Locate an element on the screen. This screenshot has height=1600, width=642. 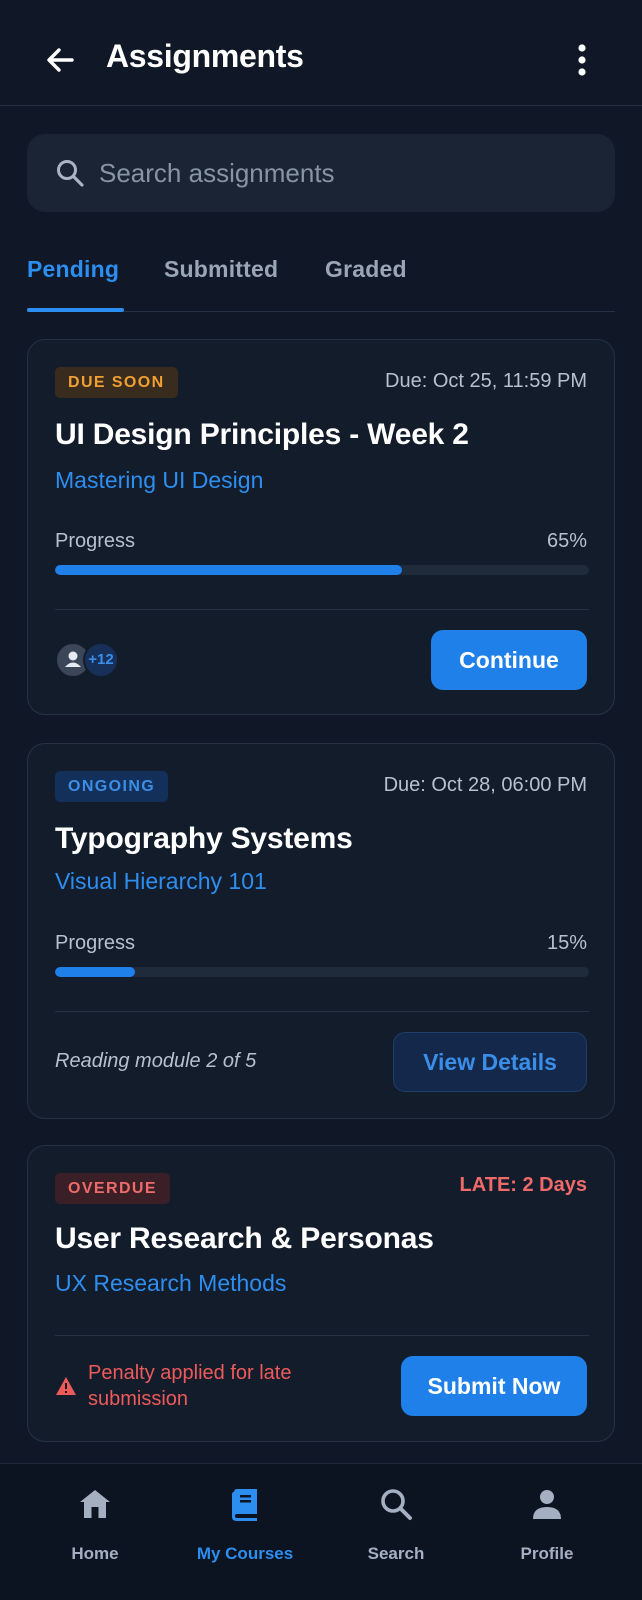
penalty-warning: Penalty applied for late submission is located at coordinates (195, 1388).